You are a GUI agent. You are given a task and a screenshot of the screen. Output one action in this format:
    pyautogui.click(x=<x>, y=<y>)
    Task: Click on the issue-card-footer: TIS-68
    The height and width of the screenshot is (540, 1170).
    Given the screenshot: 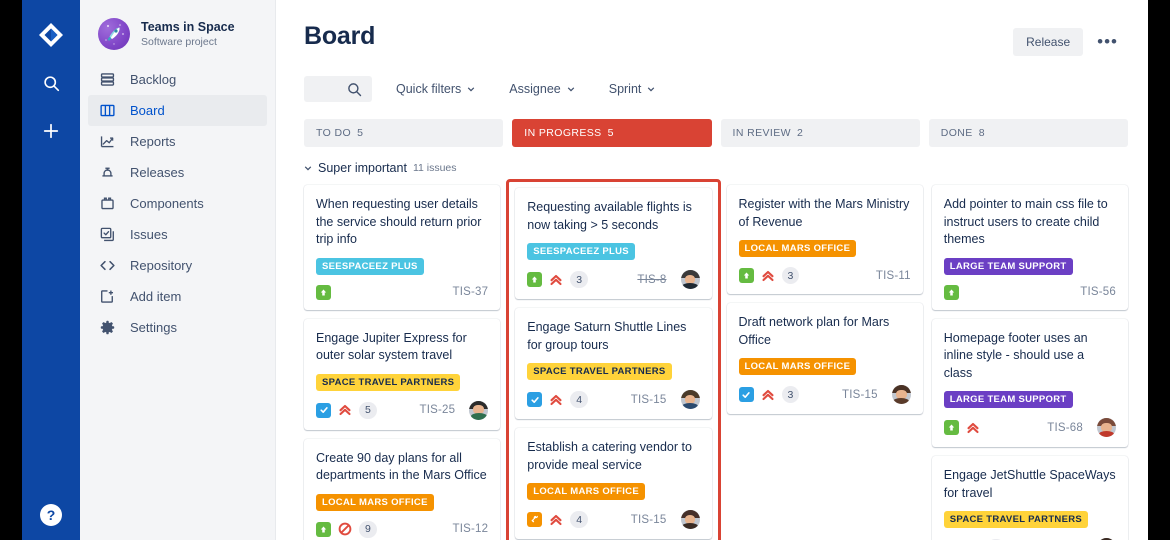 What is the action you would take?
    pyautogui.click(x=1029, y=427)
    